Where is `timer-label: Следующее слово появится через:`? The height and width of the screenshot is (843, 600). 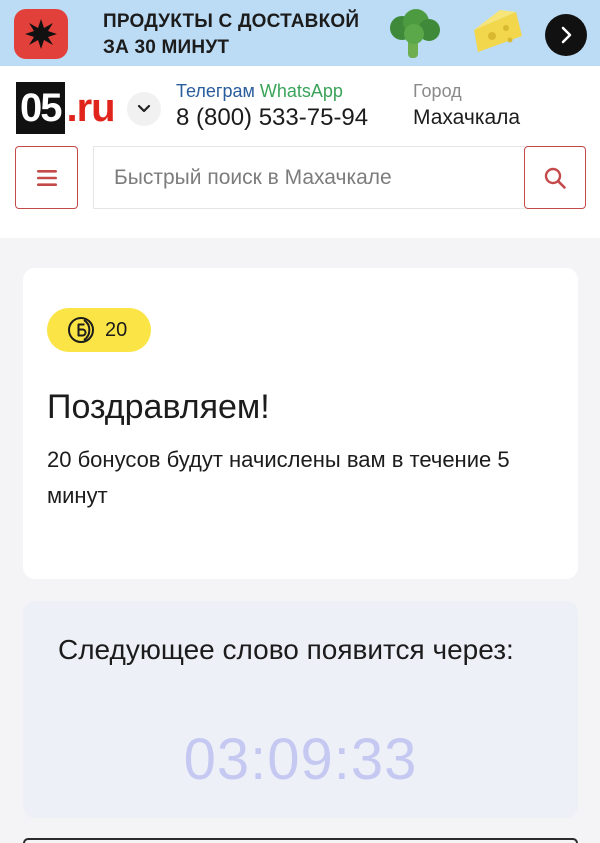 timer-label: Следующее слово появится через: is located at coordinates (286, 649).